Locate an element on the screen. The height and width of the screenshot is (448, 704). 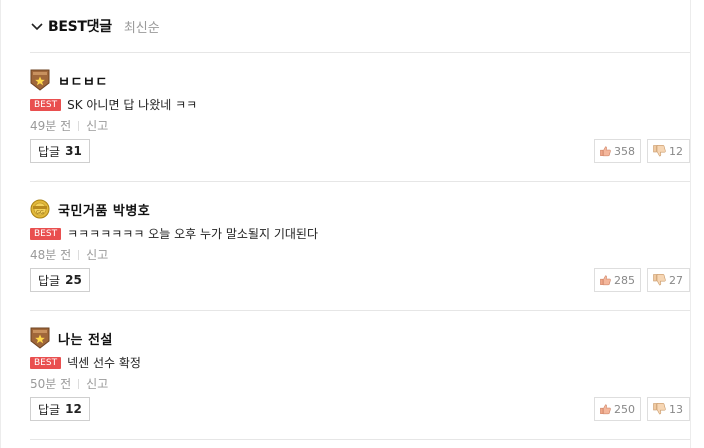
frame-divider-left is located at coordinates (0, 224).